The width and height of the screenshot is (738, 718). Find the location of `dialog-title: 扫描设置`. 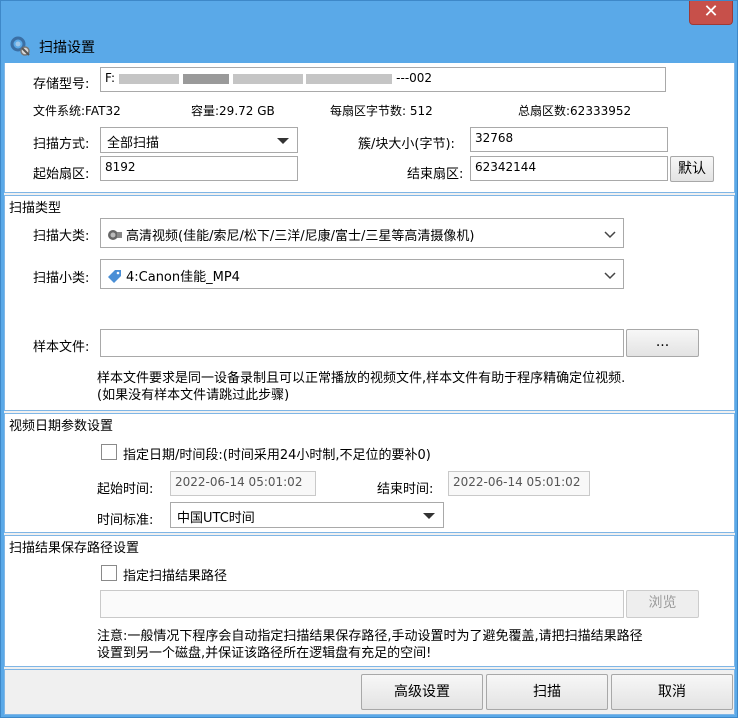

dialog-title: 扫描设置 is located at coordinates (67, 48).